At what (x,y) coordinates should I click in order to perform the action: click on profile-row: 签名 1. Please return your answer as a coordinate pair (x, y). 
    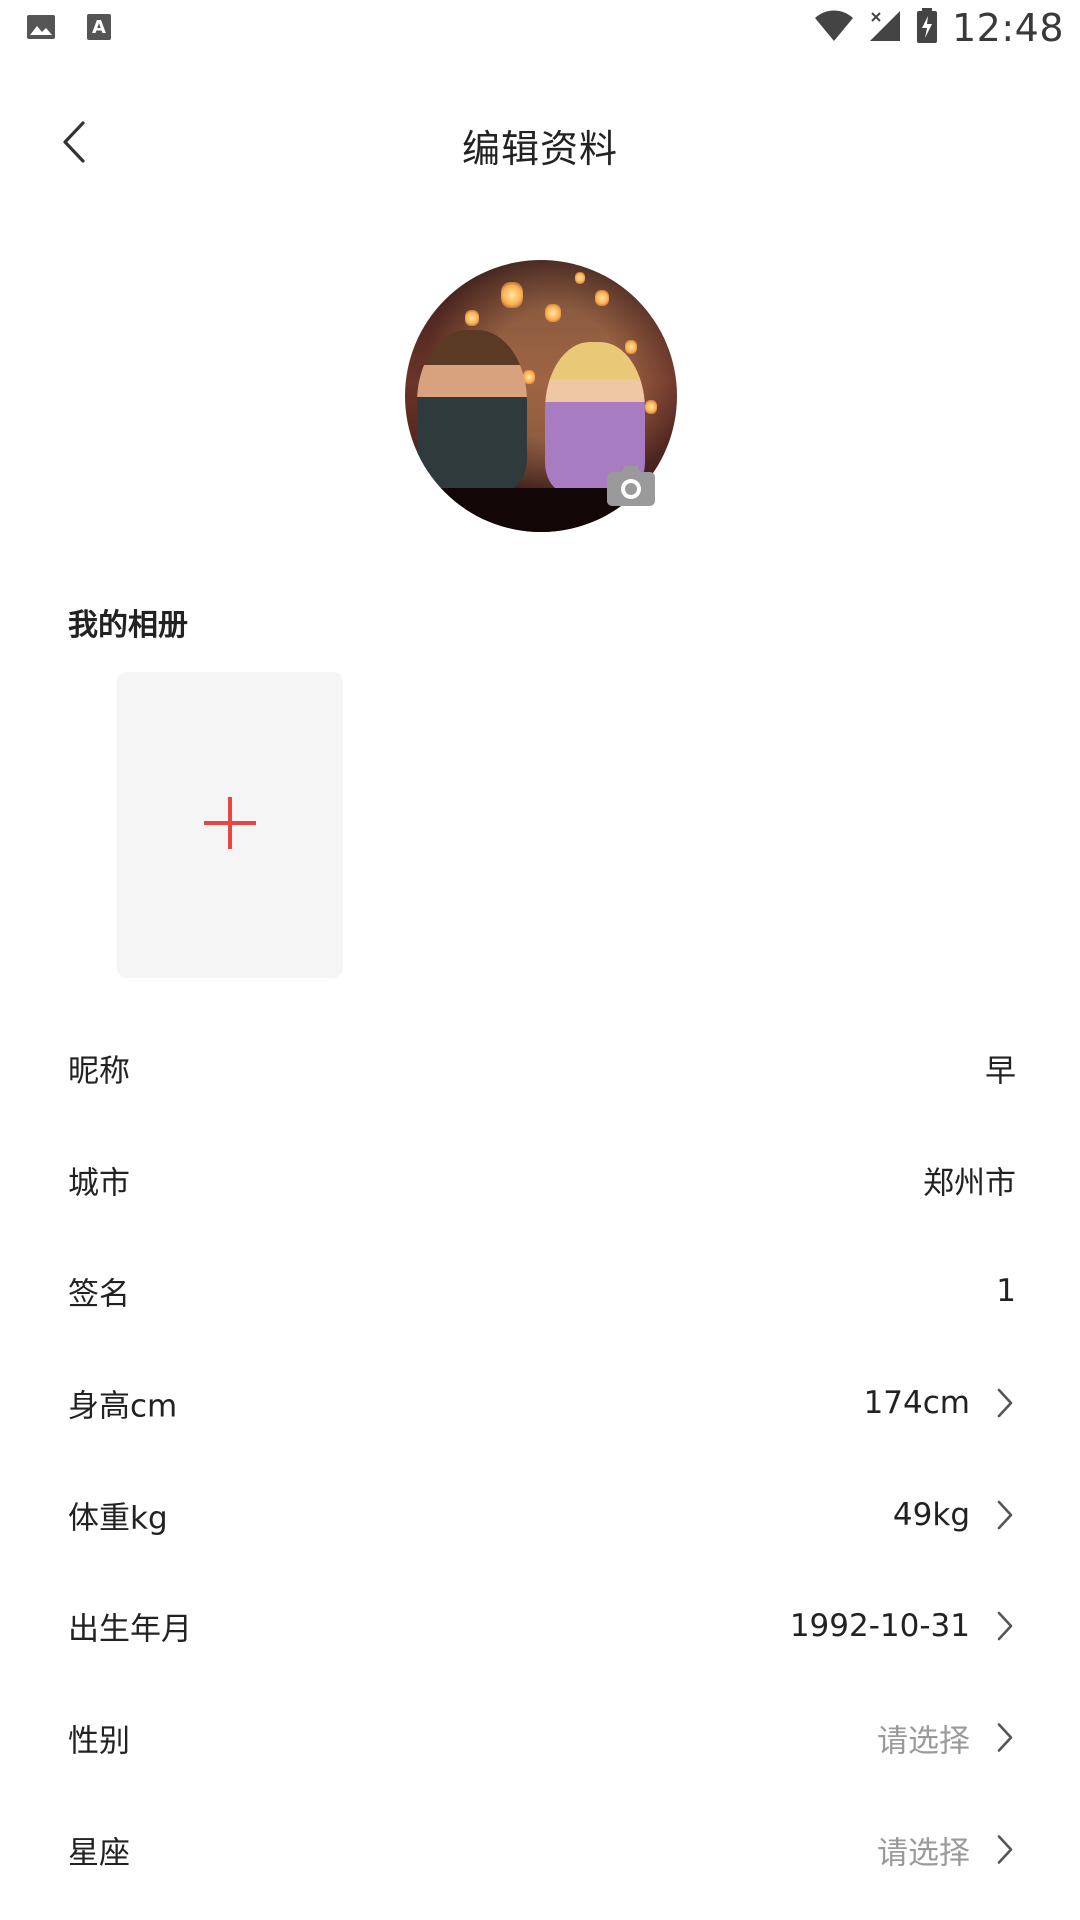
    Looking at the image, I should click on (540, 1291).